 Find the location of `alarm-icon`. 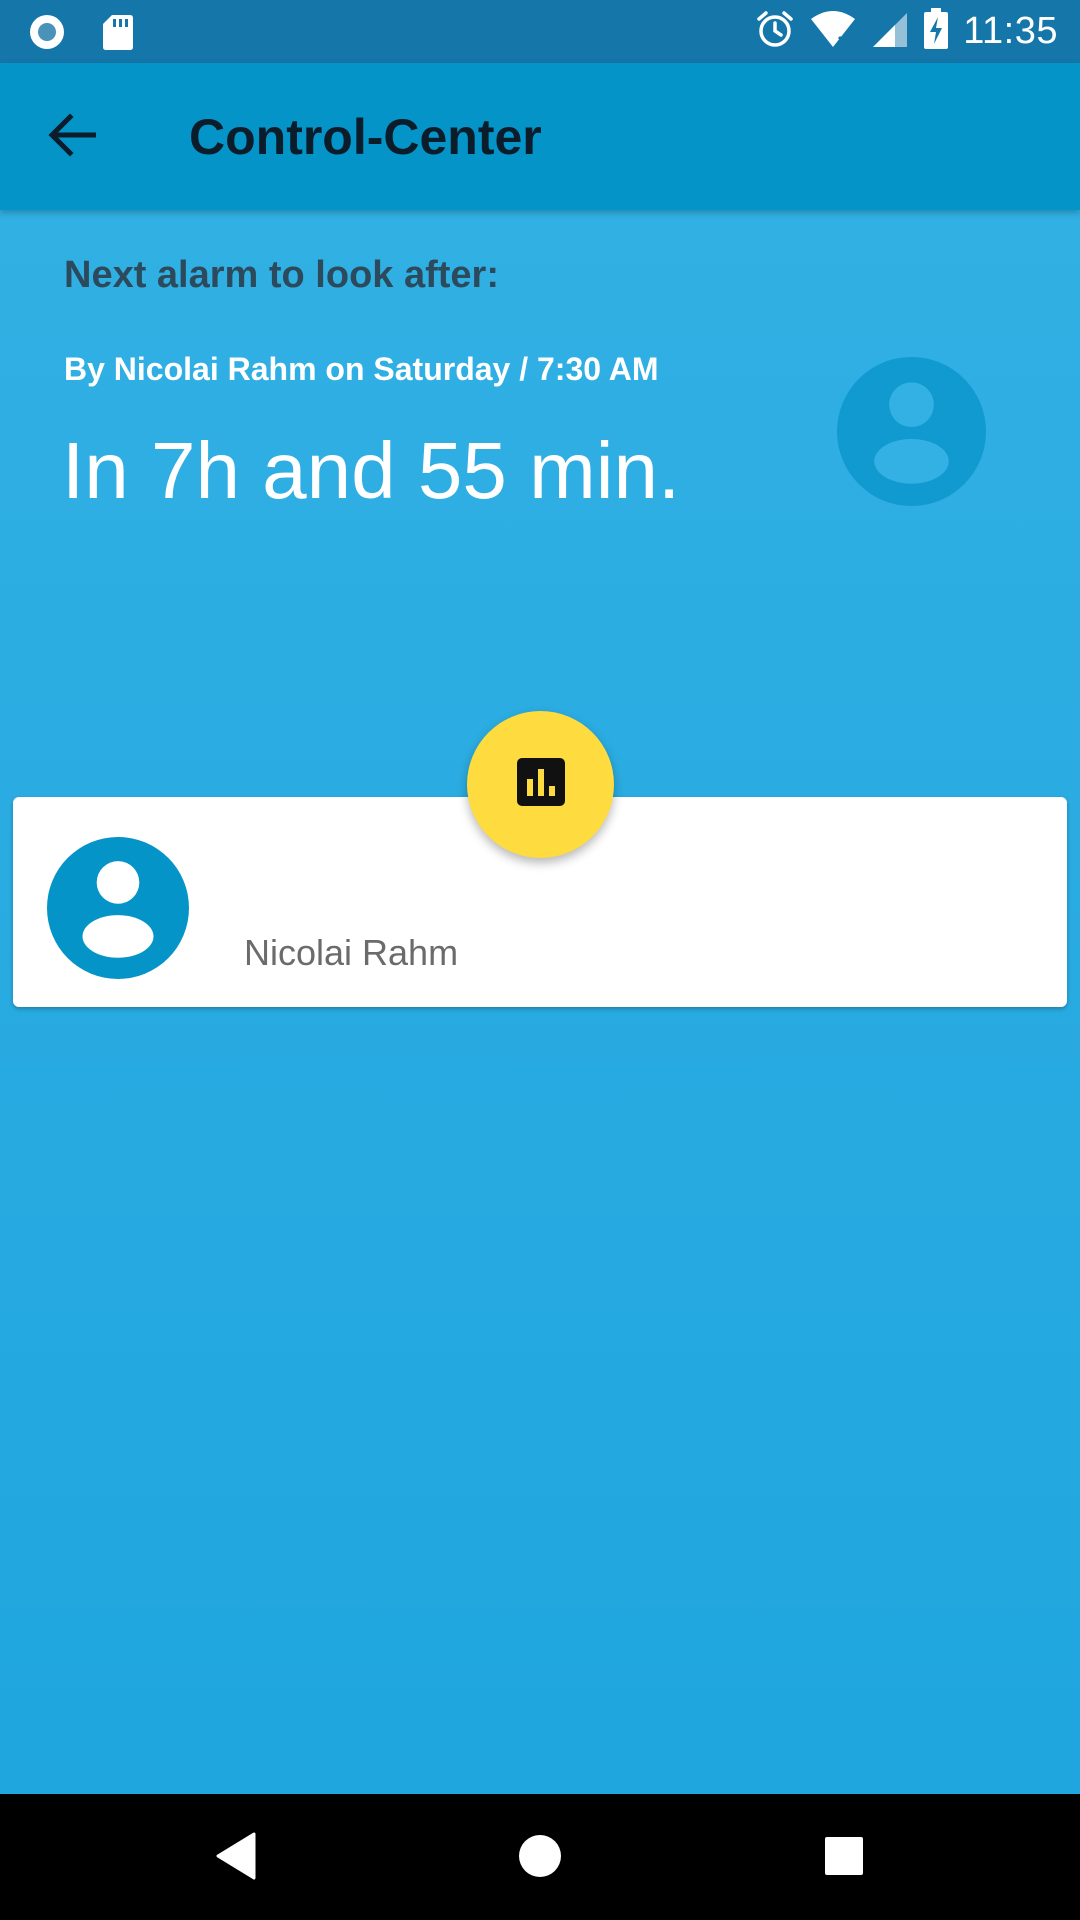

alarm-icon is located at coordinates (775, 31).